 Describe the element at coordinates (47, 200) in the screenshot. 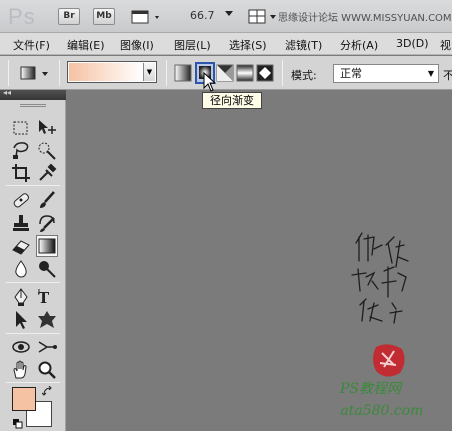

I see `brush-tool-icon` at that location.